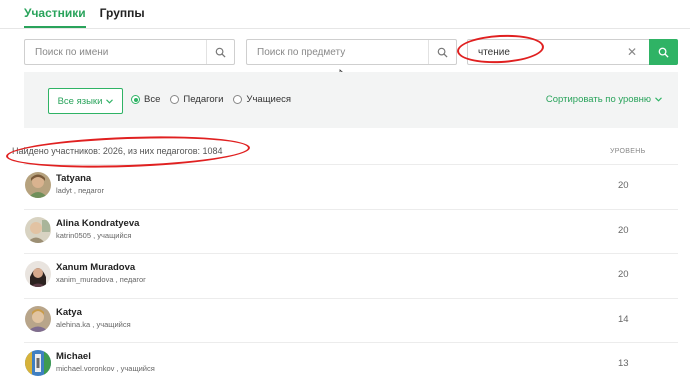  Describe the element at coordinates (93, 324) in the screenshot. I see `member-meta: alehina.ka , учащийся` at that location.